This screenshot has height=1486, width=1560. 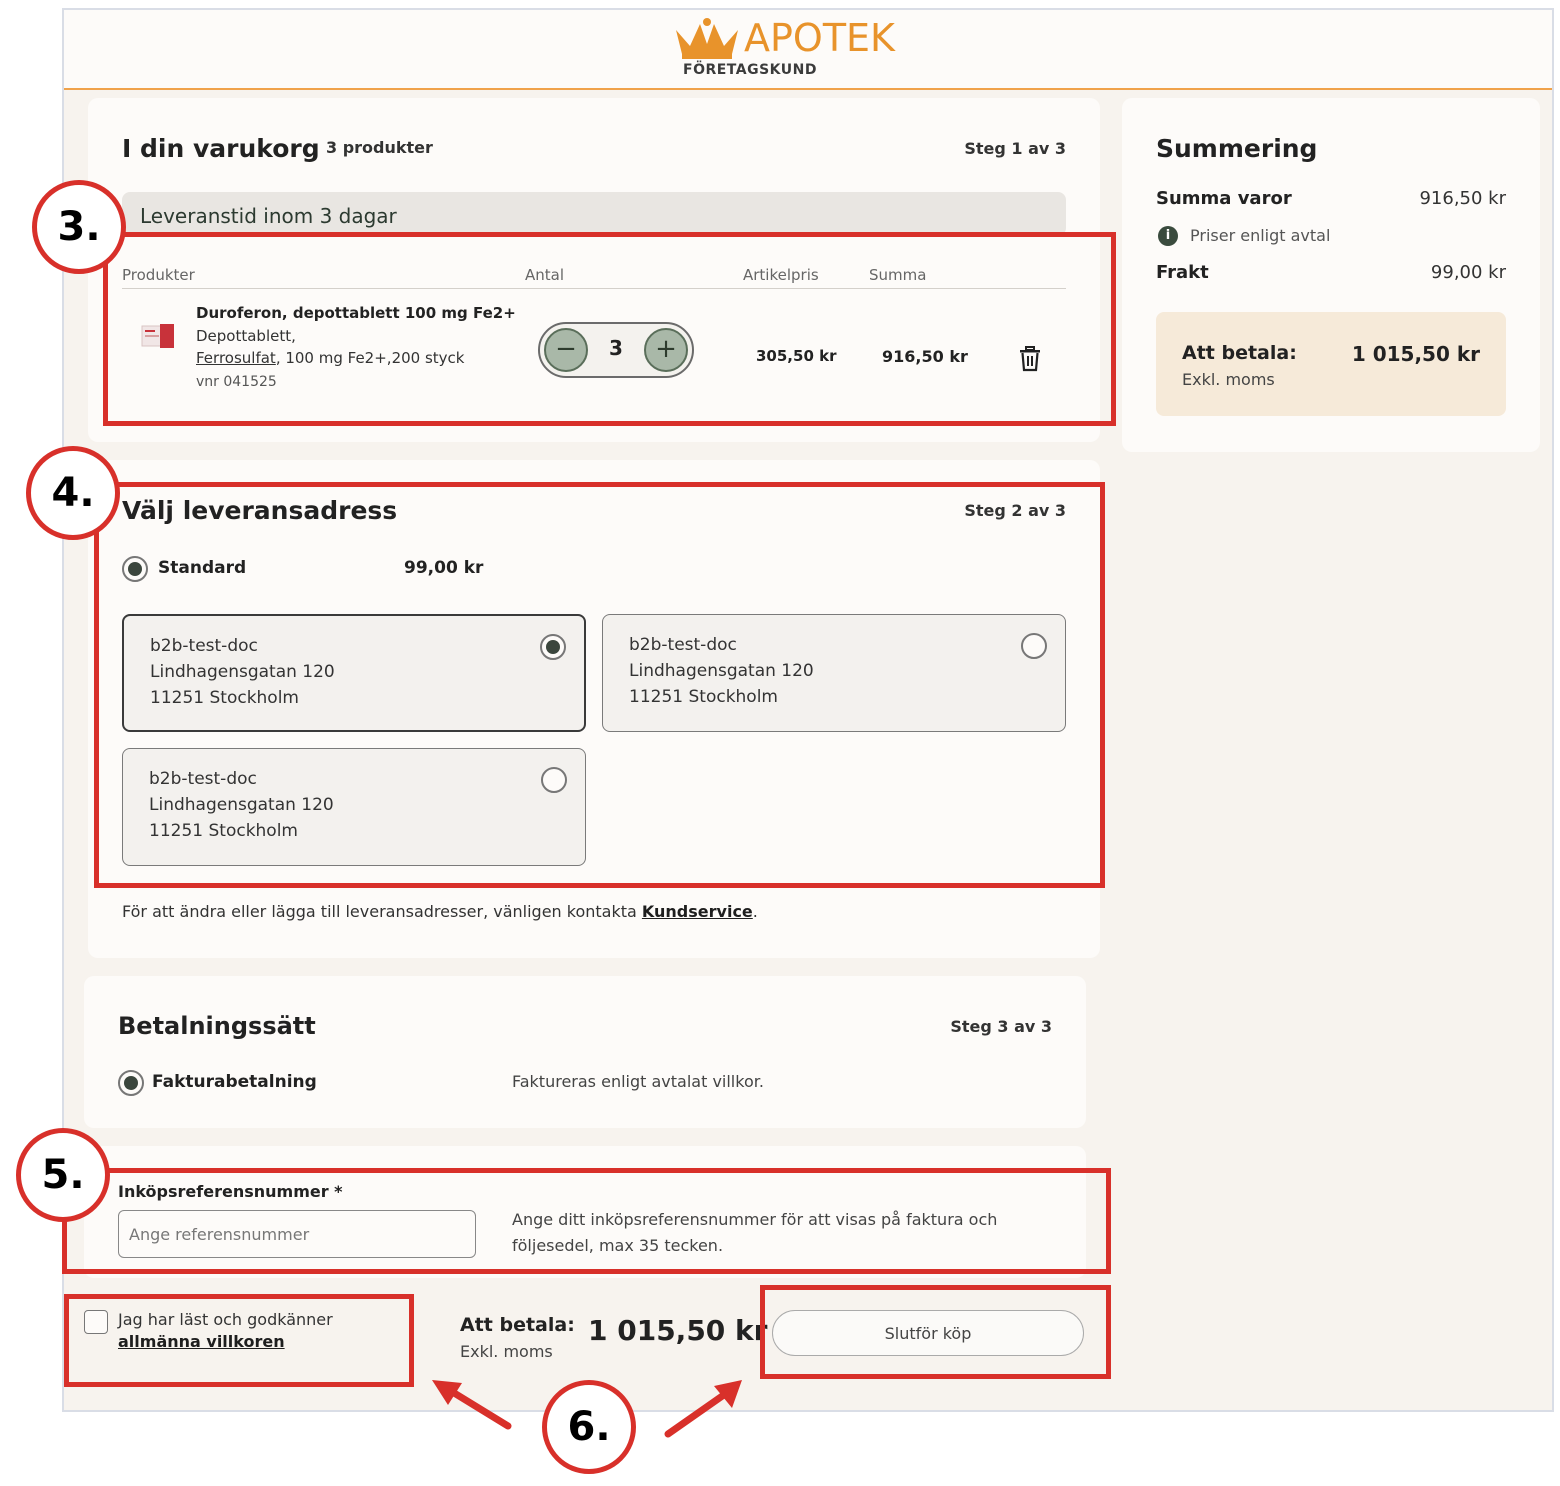 I want to click on summary-total-value: 1 015,50 kr, so click(x=1415, y=354).